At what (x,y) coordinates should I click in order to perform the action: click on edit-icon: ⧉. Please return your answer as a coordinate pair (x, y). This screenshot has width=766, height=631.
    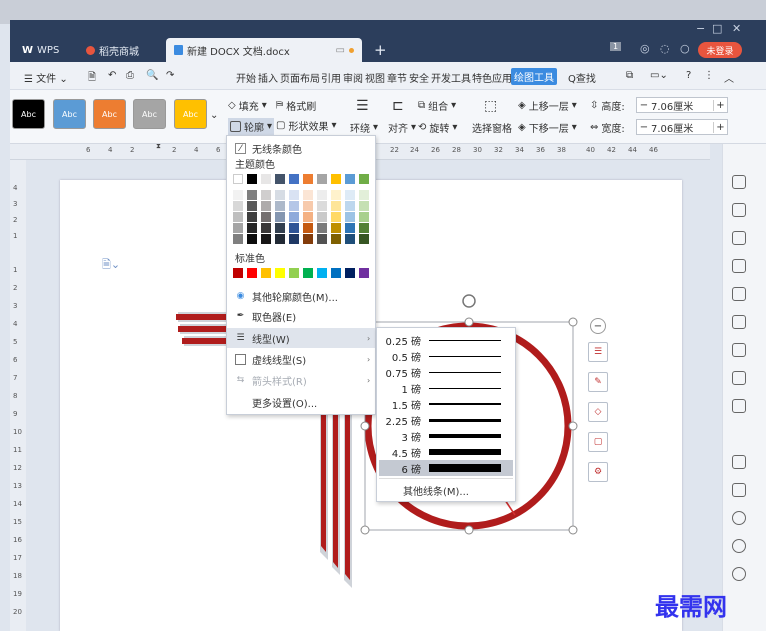
    Looking at the image, I should click on (629, 75).